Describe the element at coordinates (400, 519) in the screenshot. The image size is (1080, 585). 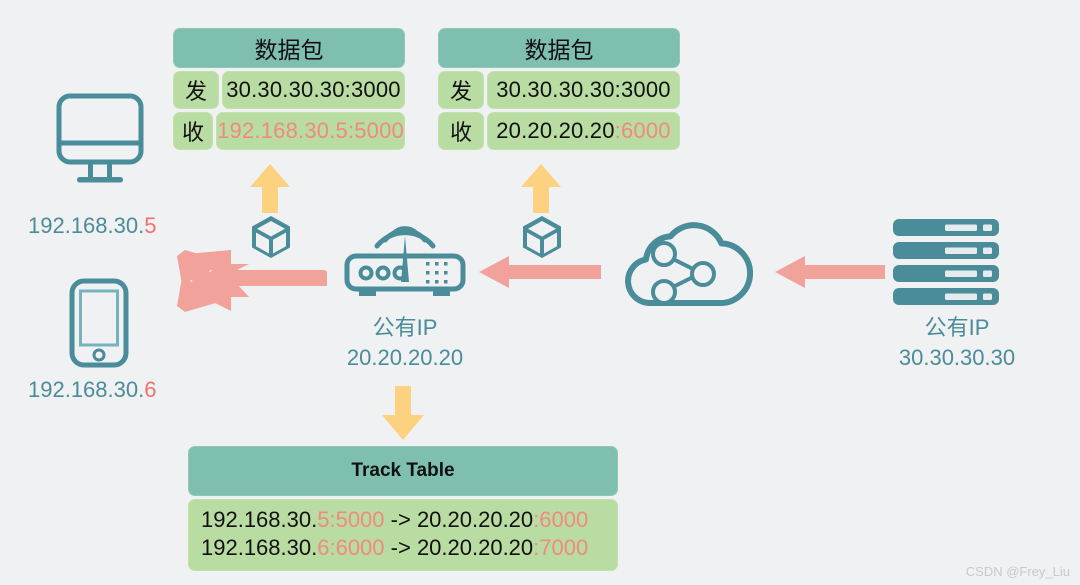
I see `track-row-1-arrow: ->` at that location.